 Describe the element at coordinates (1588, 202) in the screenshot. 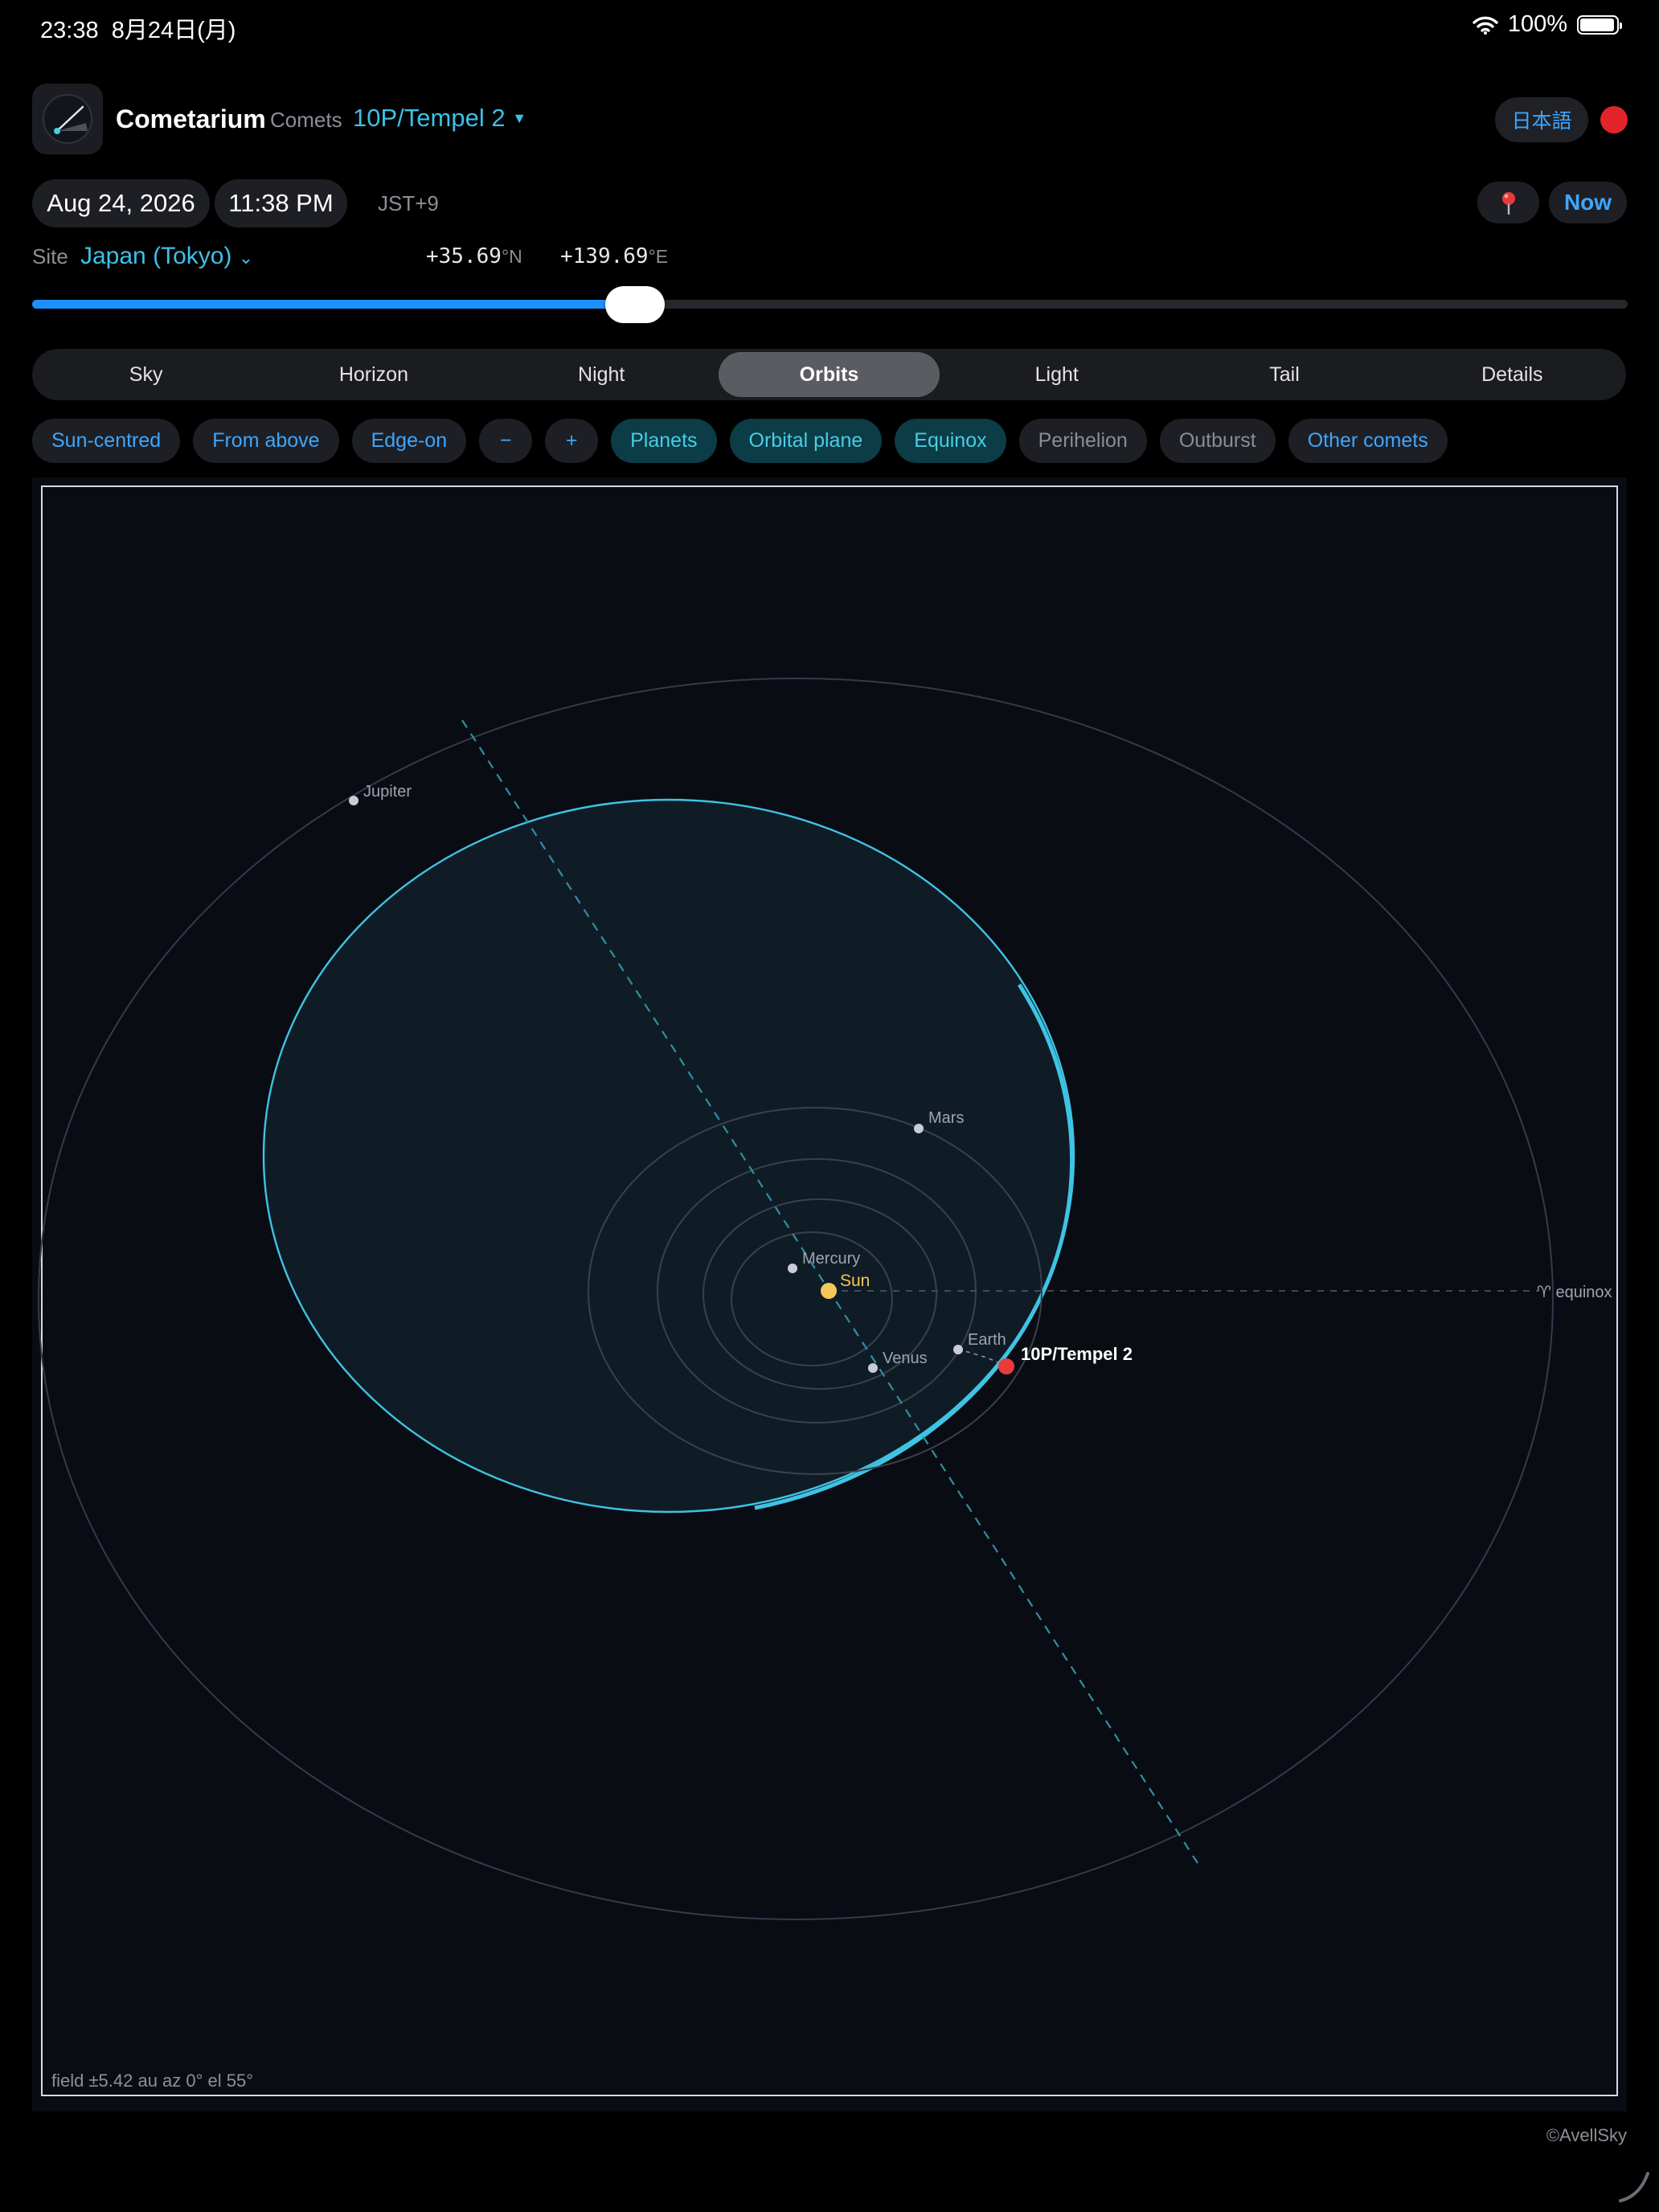

I see `now-button: Now` at that location.